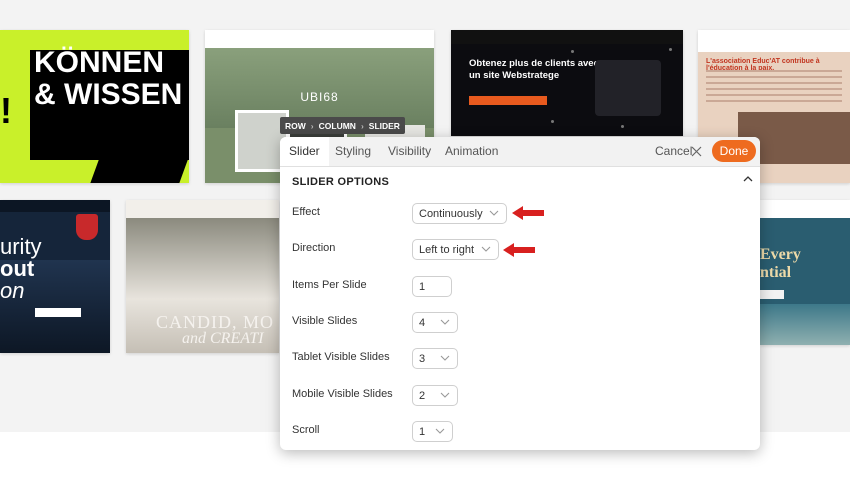 The height and width of the screenshot is (481, 850). What do you see at coordinates (304, 151) in the screenshot?
I see `tab-slider: Slider` at bounding box center [304, 151].